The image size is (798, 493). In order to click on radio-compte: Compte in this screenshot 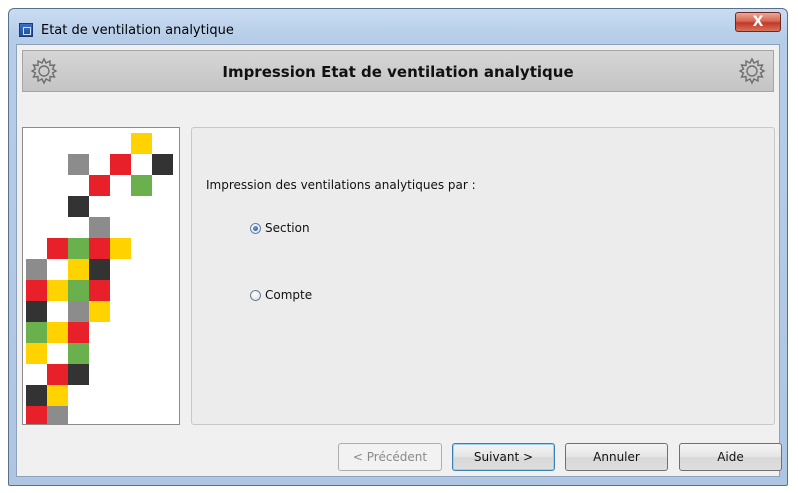, I will do `click(281, 295)`.